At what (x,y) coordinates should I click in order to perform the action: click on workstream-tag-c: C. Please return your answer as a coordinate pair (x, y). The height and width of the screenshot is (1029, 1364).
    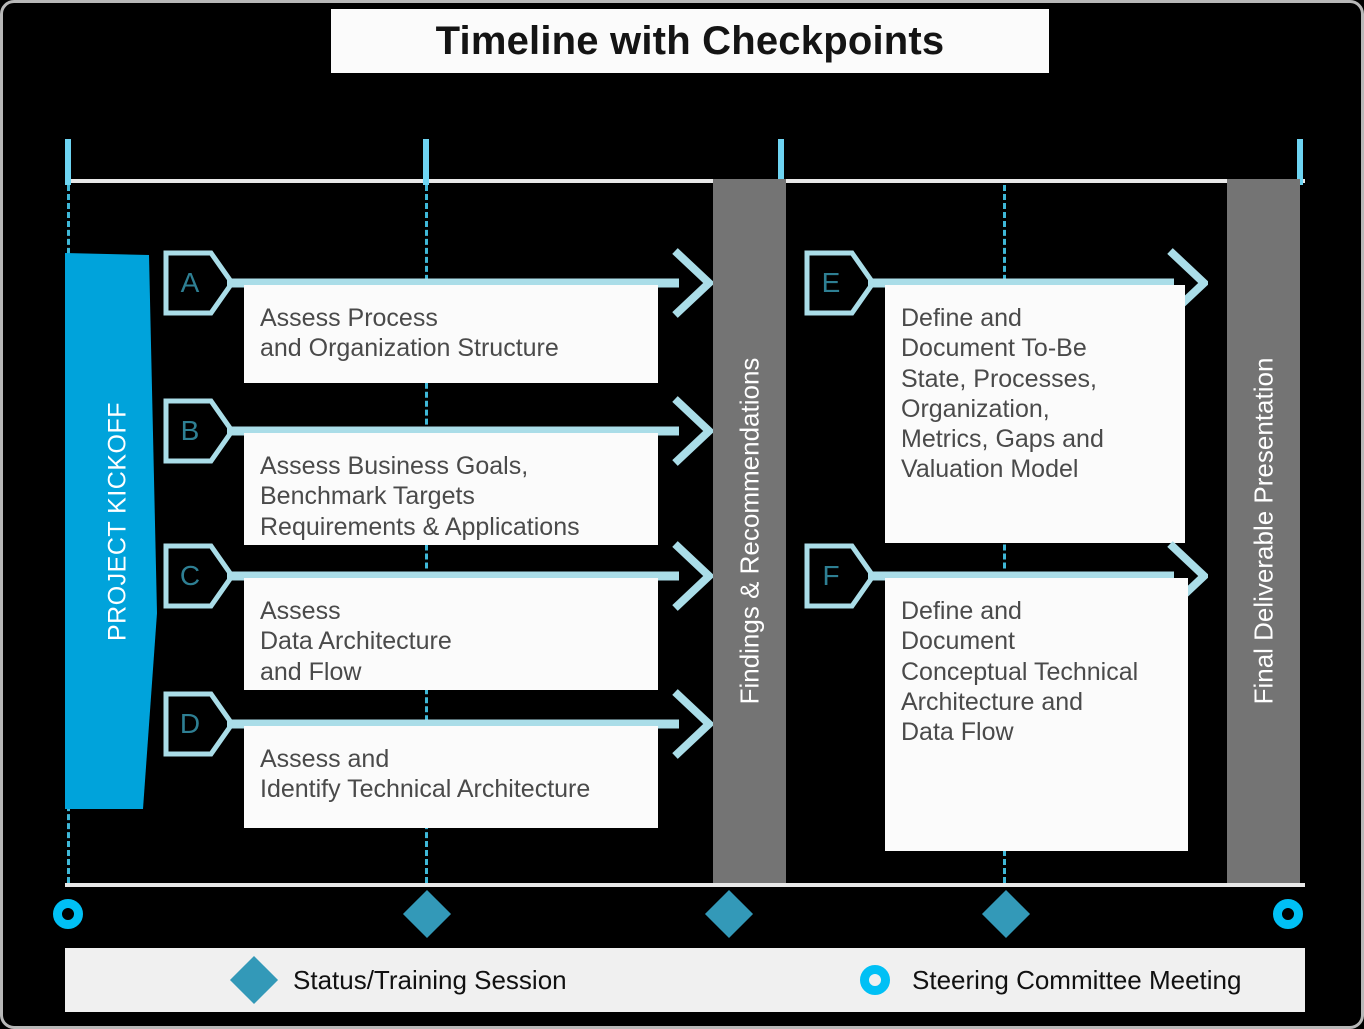
    Looking at the image, I should click on (199, 576).